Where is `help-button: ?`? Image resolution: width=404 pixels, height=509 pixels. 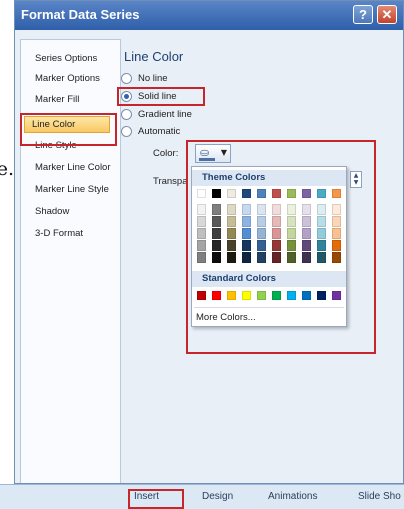 help-button: ? is located at coordinates (363, 14).